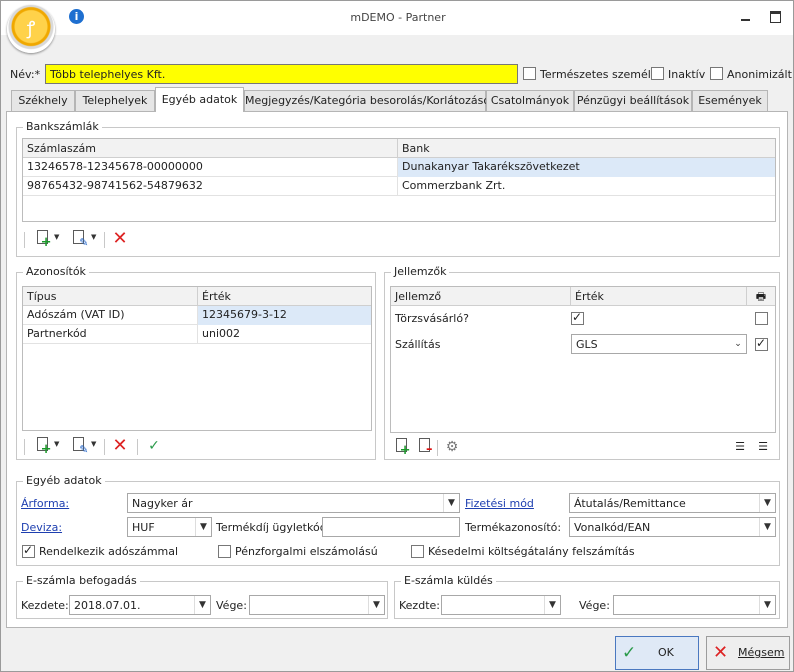 The width and height of the screenshot is (794, 672). What do you see at coordinates (599, 74) in the screenshot?
I see `natural-person-label: Természetes személy` at bounding box center [599, 74].